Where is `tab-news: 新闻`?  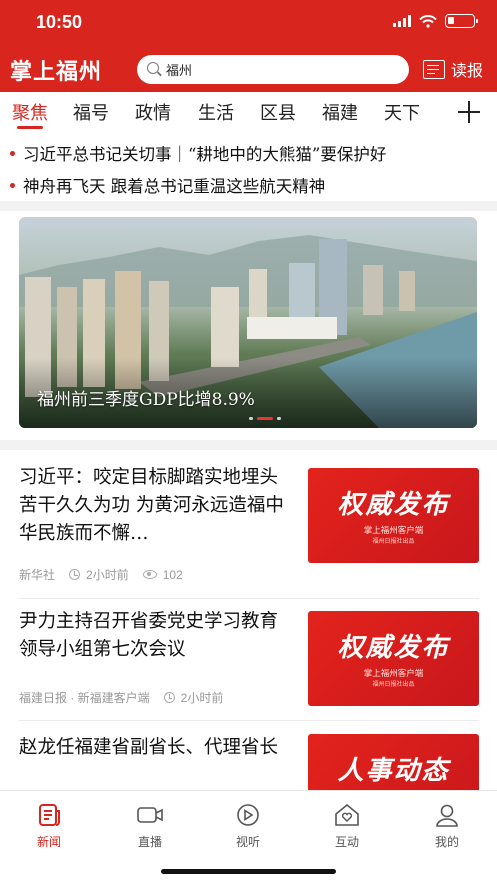 tab-news: 新闻 is located at coordinates (49, 826).